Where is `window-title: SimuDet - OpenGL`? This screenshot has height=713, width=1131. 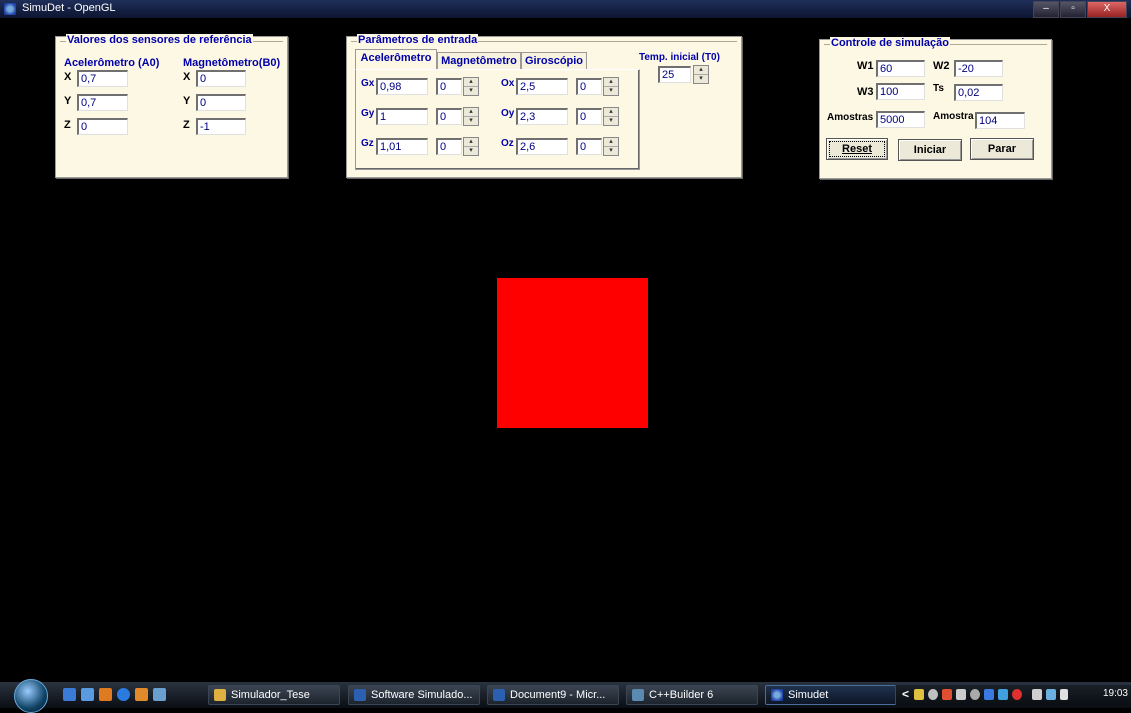
window-title: SimuDet - OpenGL is located at coordinates (69, 8).